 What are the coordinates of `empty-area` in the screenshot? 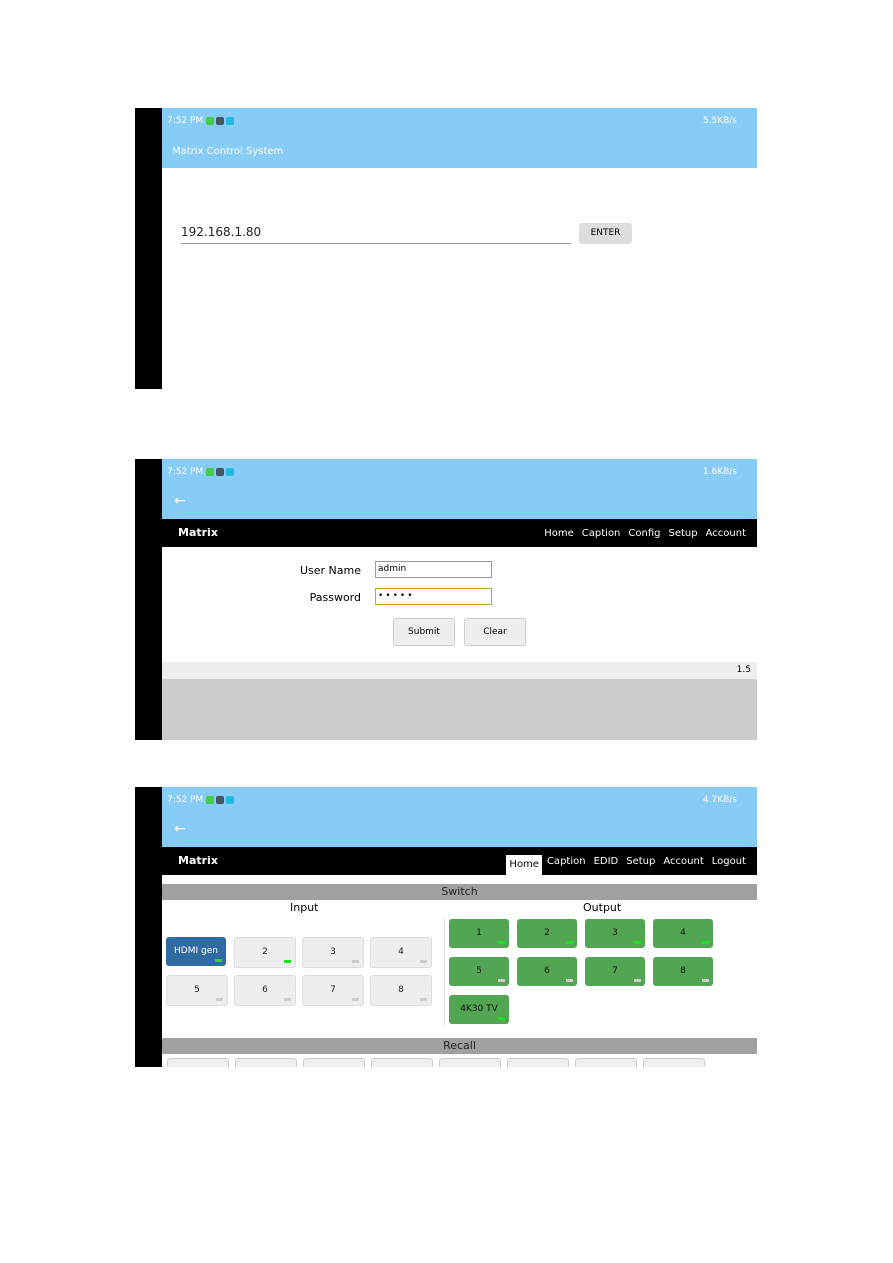 It's located at (459, 709).